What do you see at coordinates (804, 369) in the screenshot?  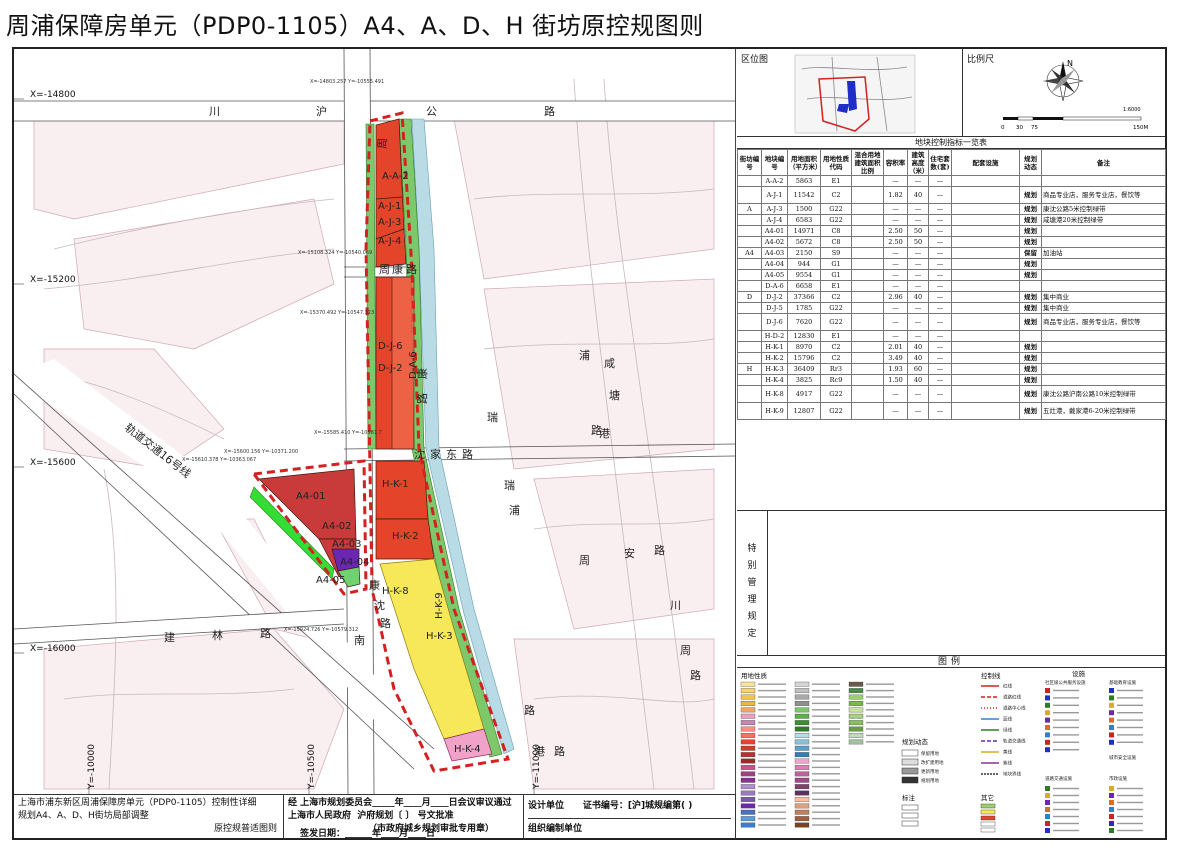 I see `table-cell: 36409` at bounding box center [804, 369].